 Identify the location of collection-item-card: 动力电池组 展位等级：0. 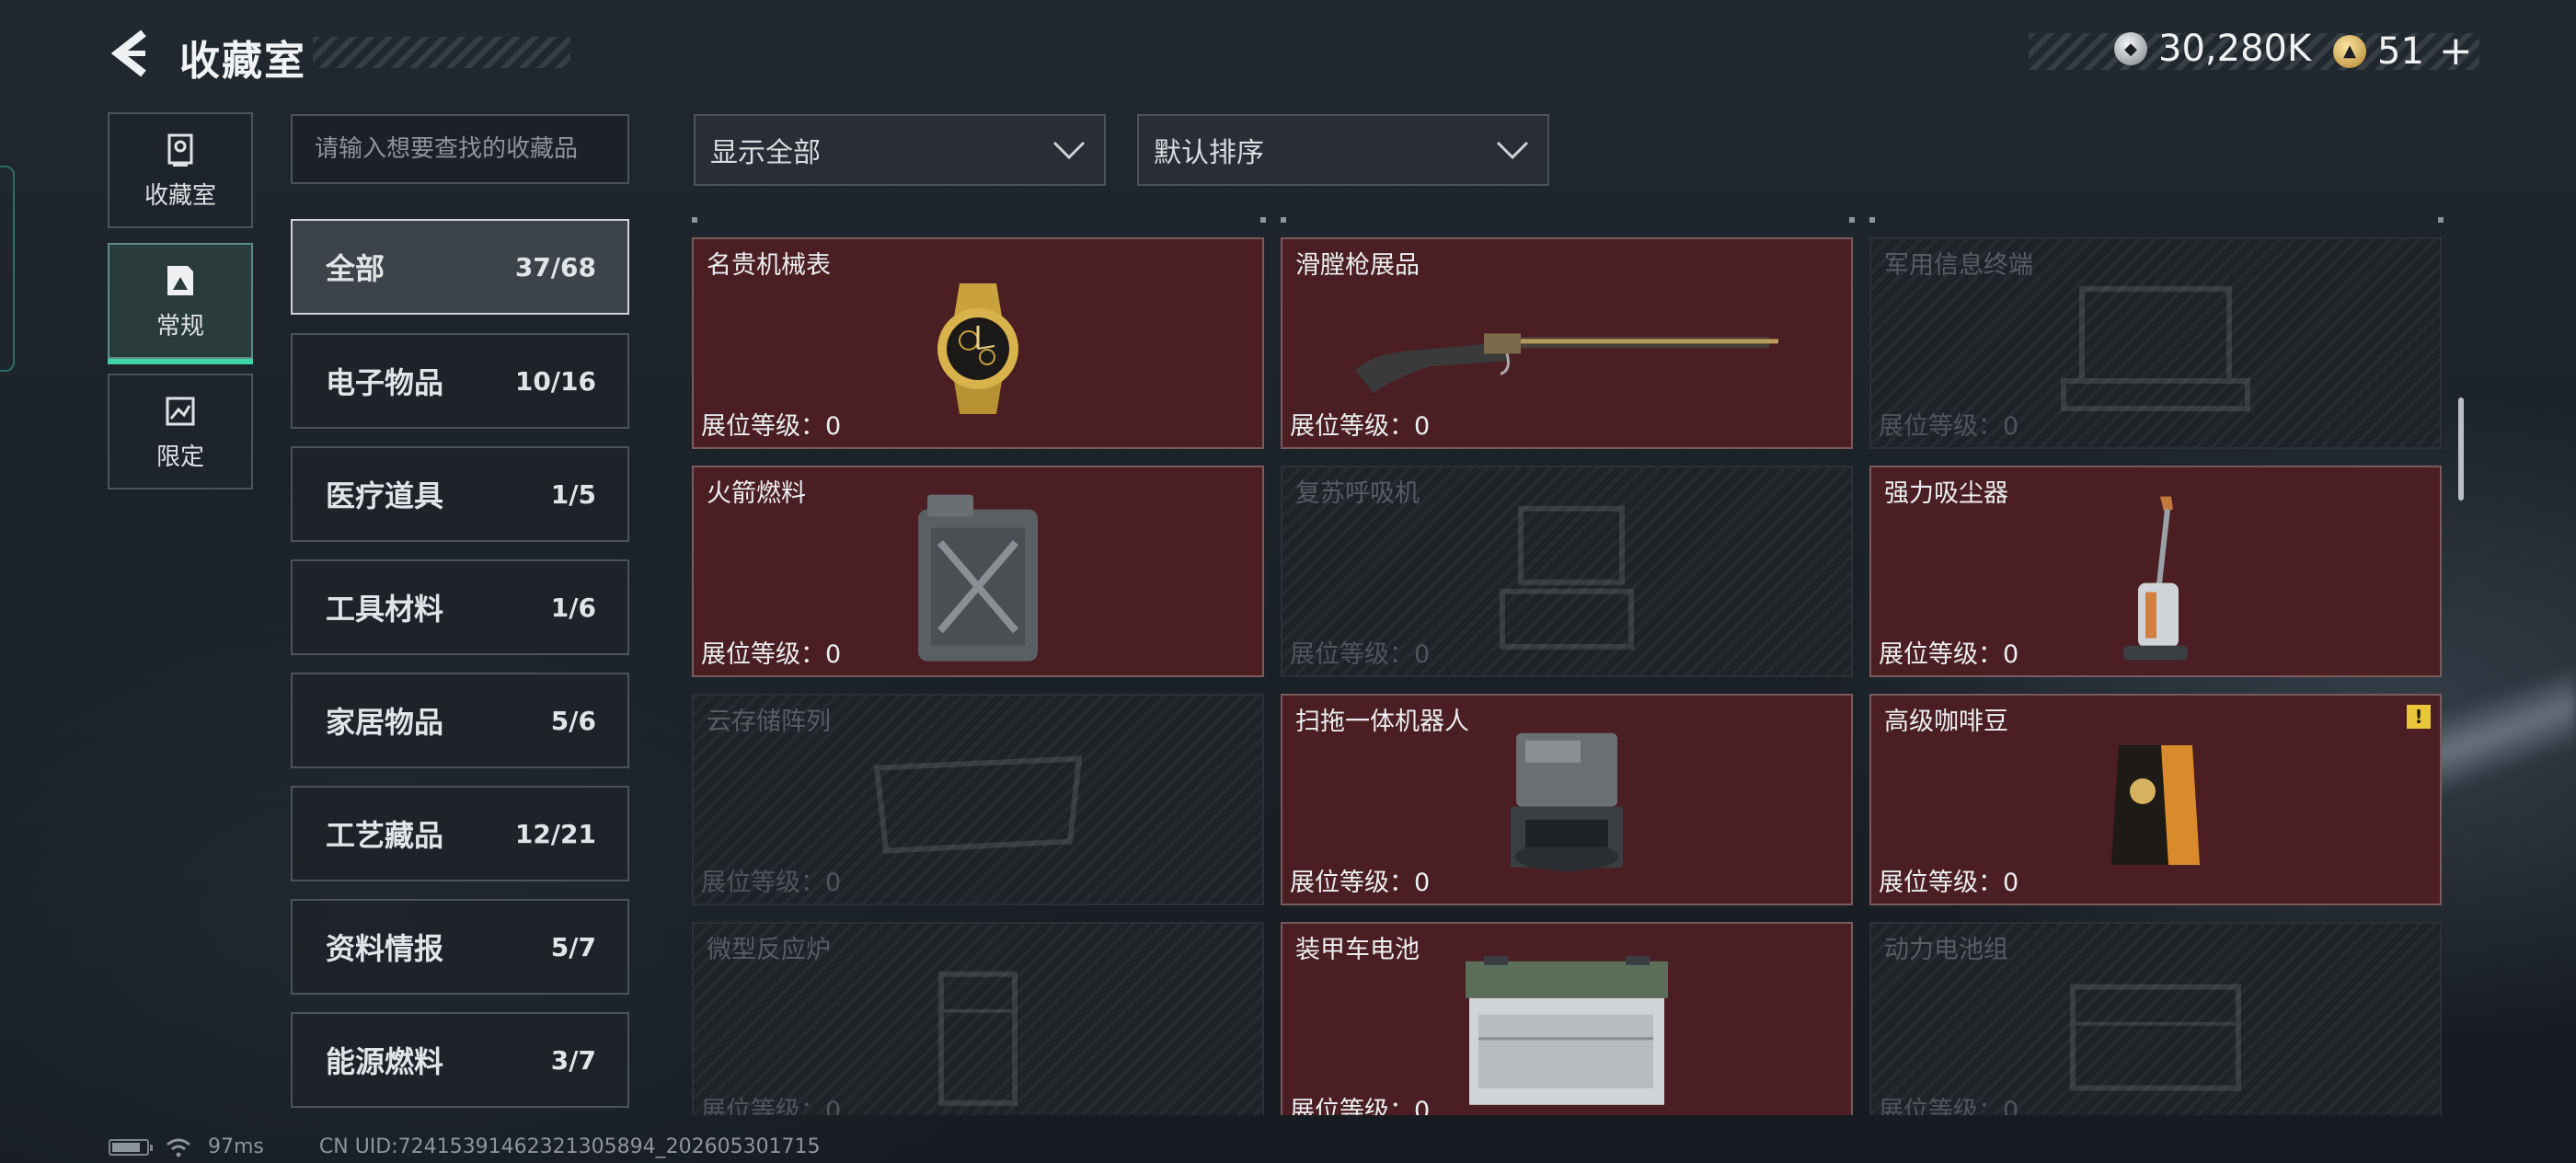
(2155, 1018).